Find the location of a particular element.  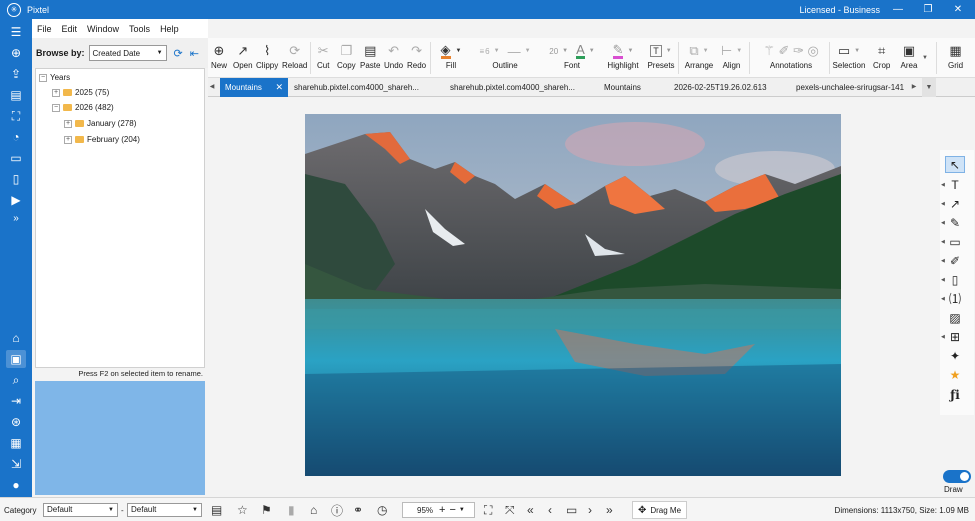

add-capture-icon: ⊕ is located at coordinates (16, 53).